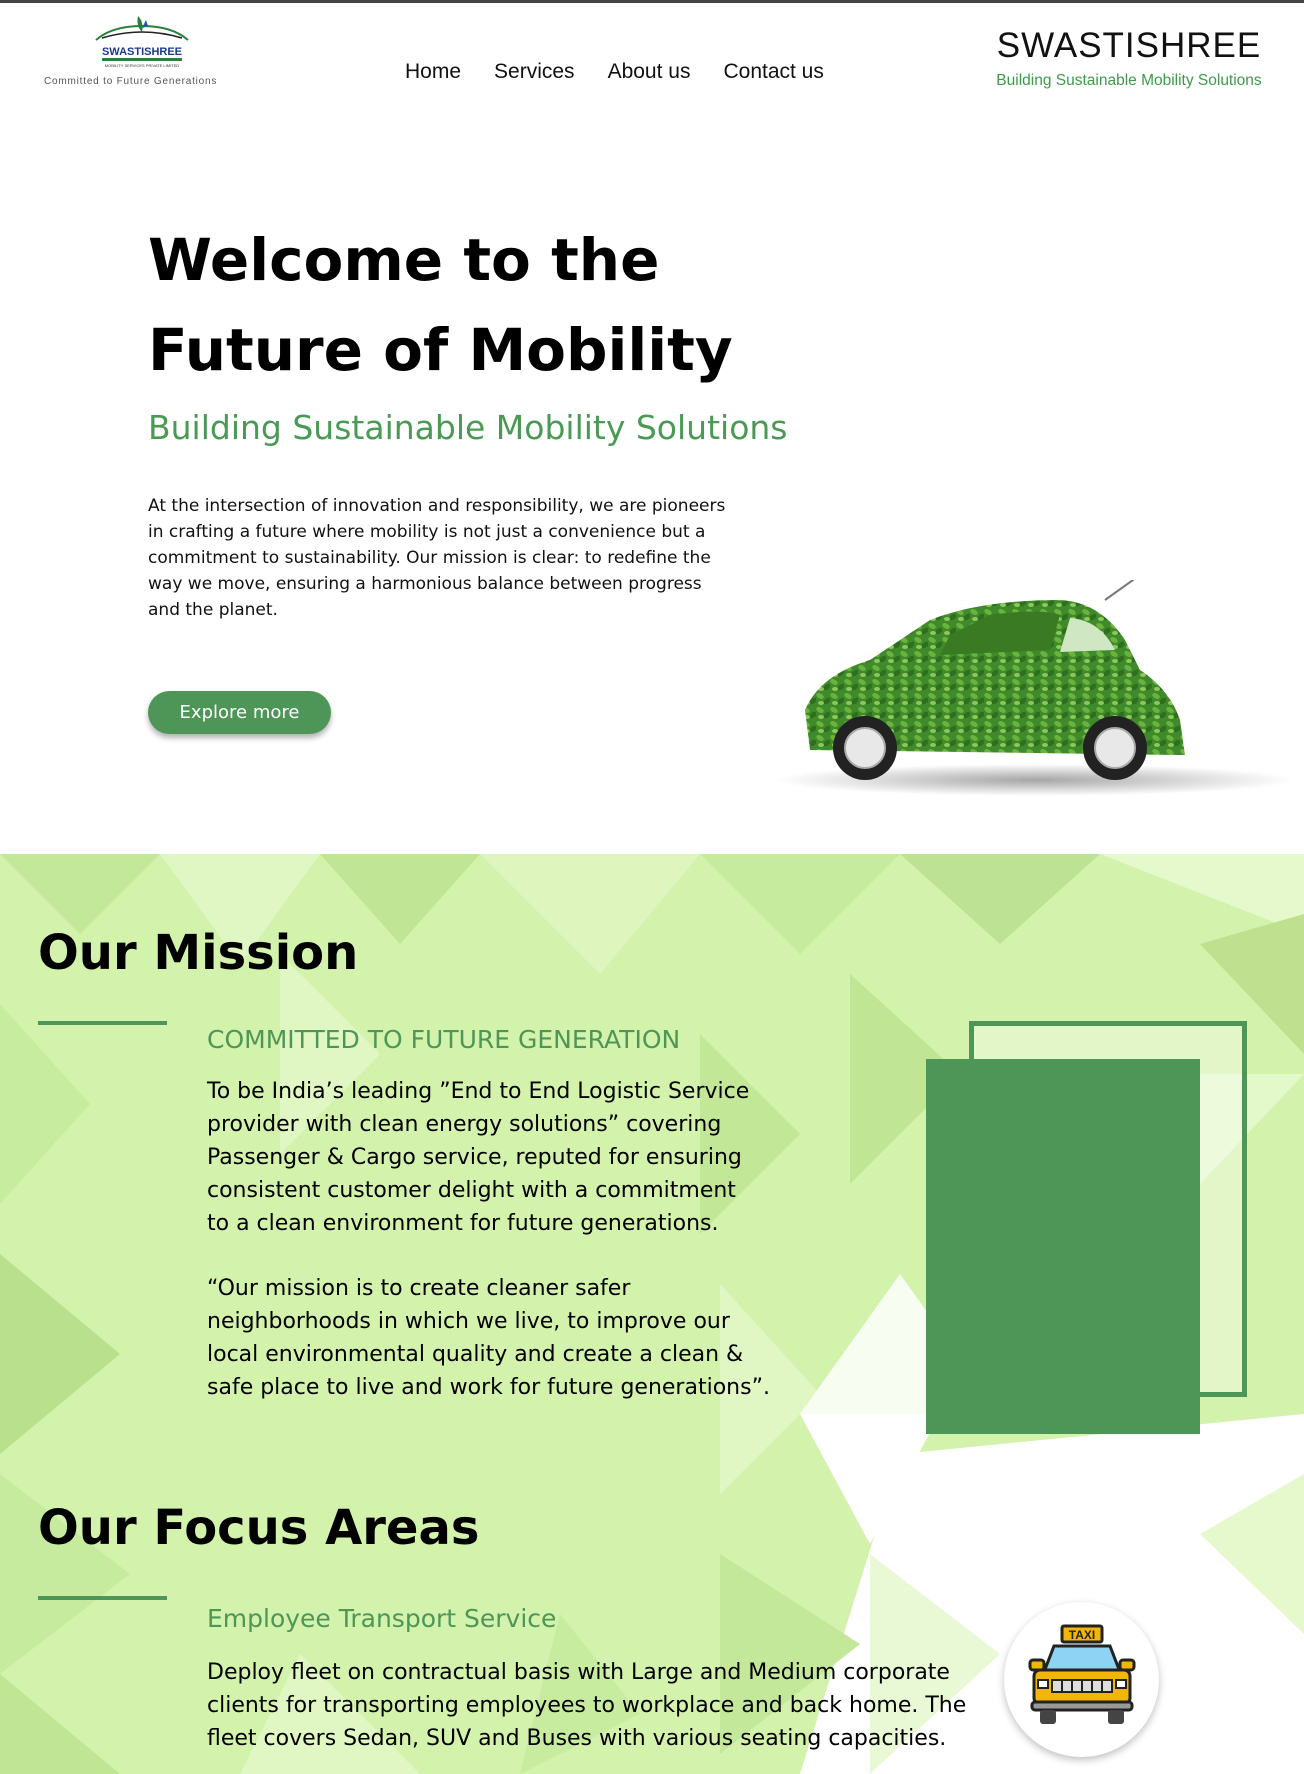  I want to click on nav-services: Services, so click(534, 72).